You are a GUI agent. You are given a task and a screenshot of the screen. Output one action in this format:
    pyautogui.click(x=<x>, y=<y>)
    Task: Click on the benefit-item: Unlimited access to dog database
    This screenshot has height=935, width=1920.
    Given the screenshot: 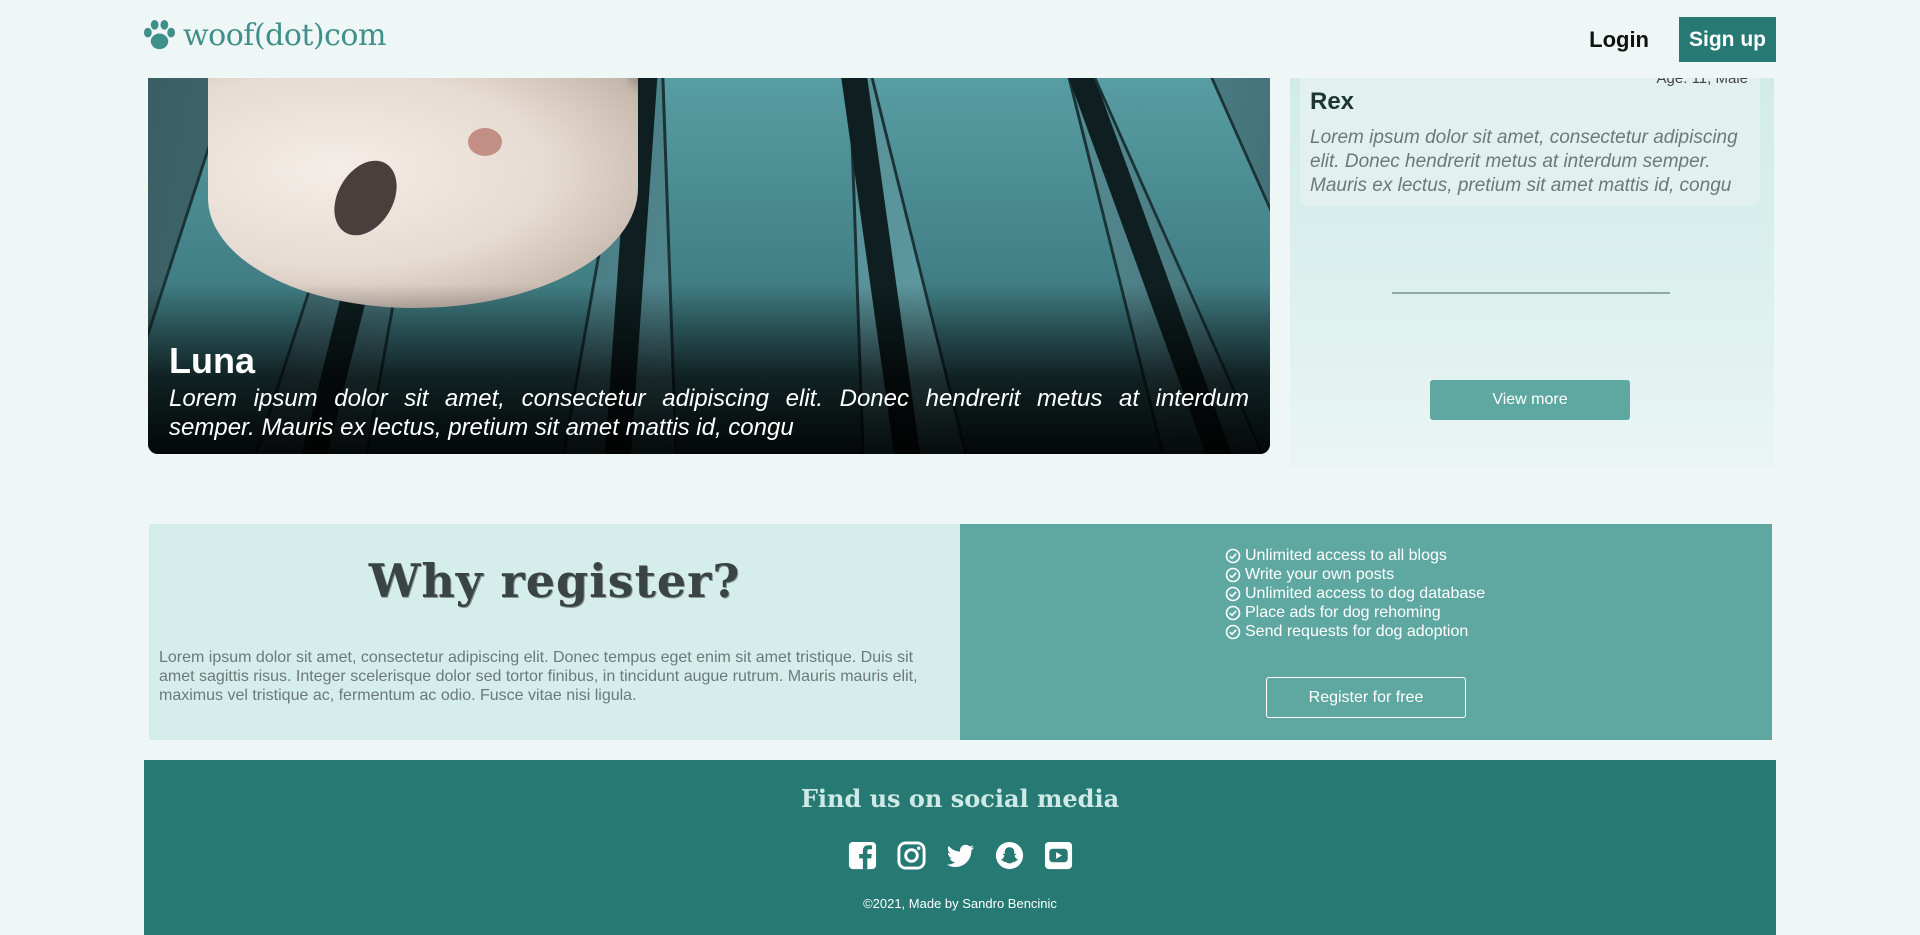 What is the action you would take?
    pyautogui.click(x=1355, y=593)
    